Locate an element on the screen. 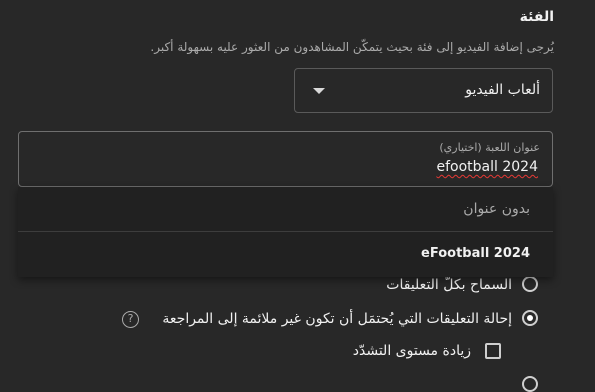 Image resolution: width=595 pixels, height=392 pixels. game-title-field: عنوان اللعبة (اختياري) efootball 2024 is located at coordinates (285, 159).